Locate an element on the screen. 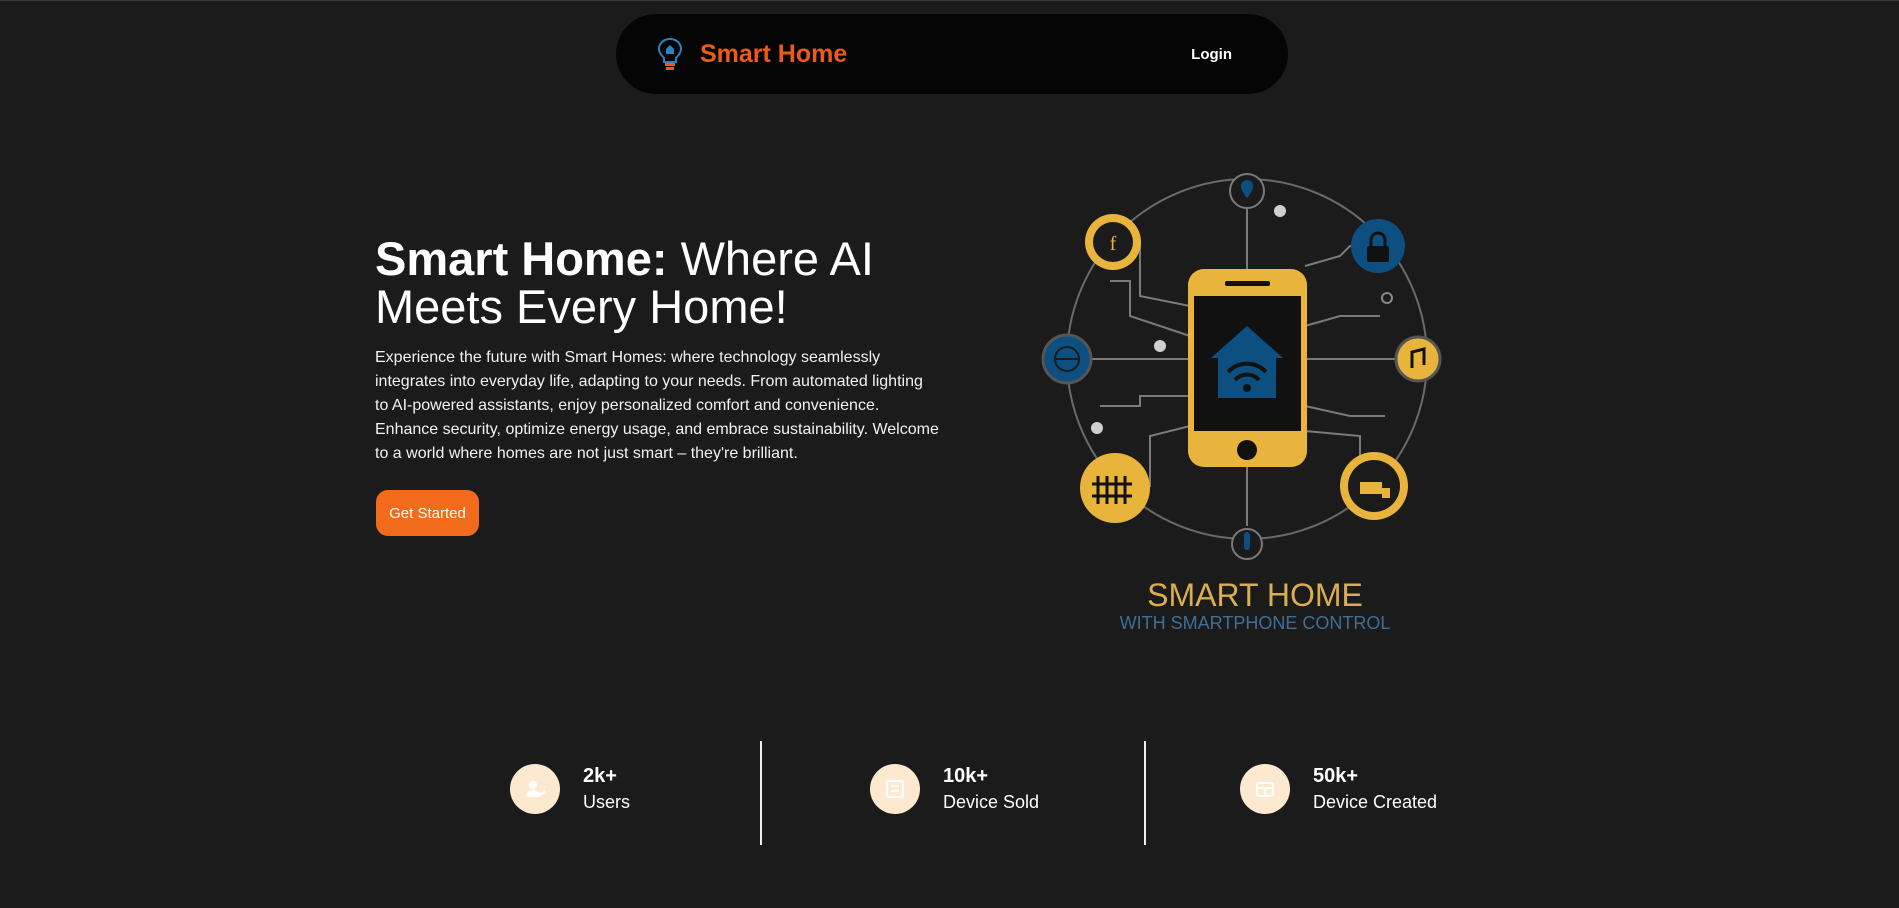 The image size is (1899, 908). stat-label: Device Created is located at coordinates (1375, 802).